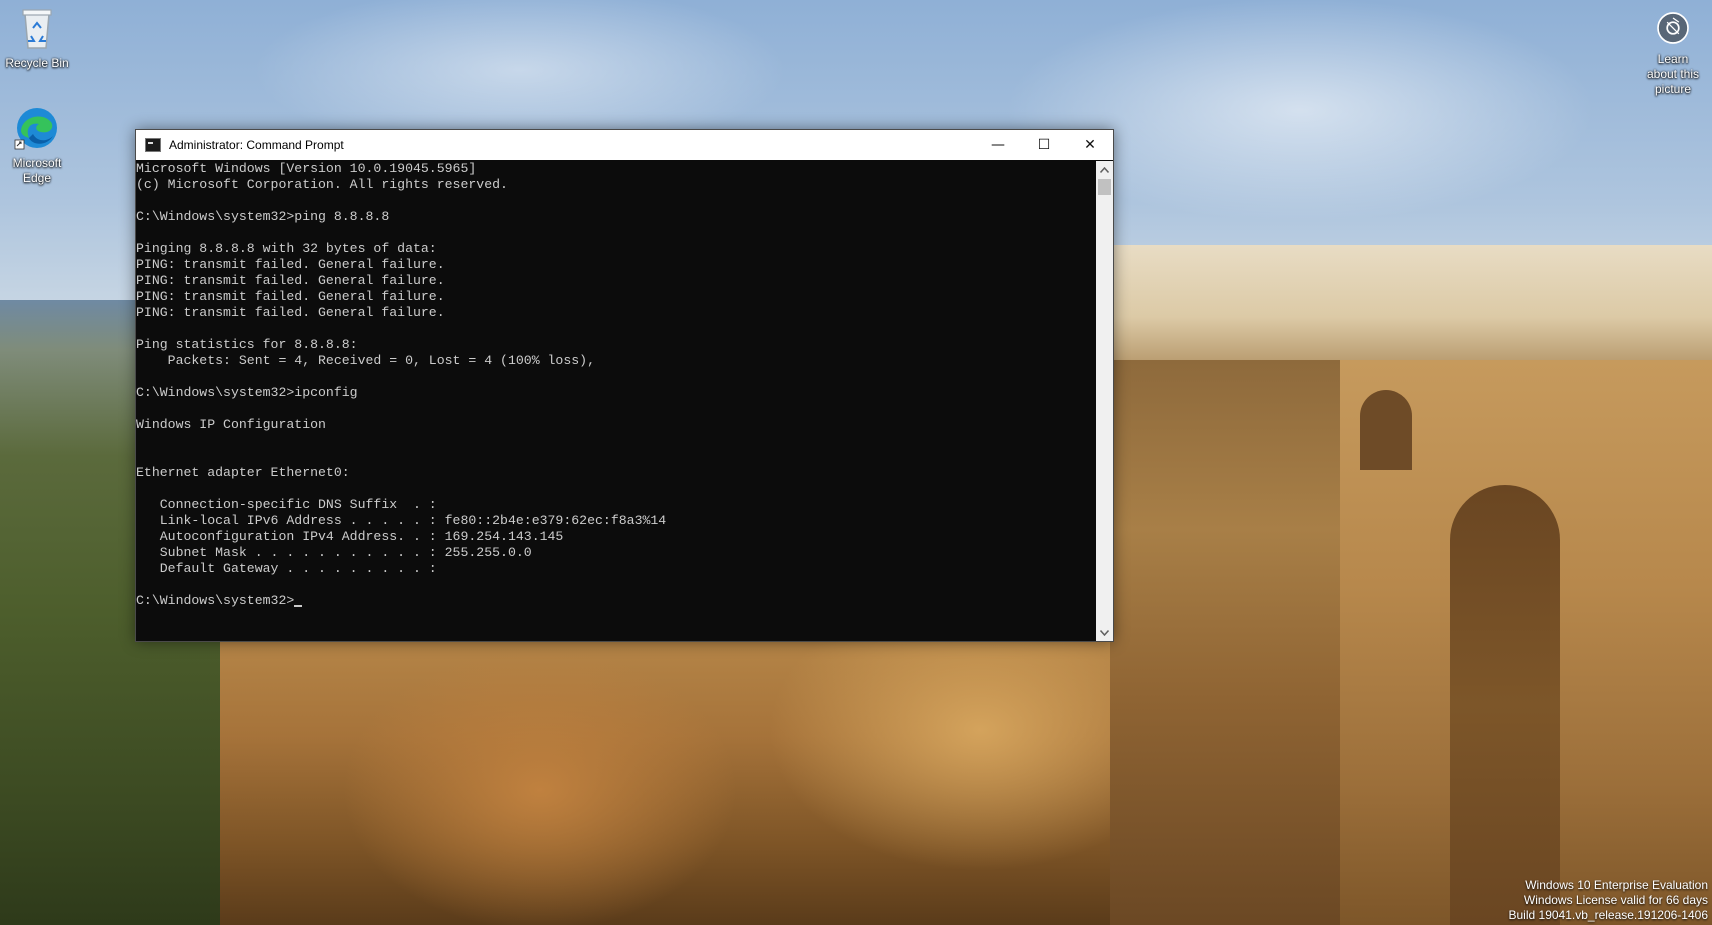 This screenshot has width=1712, height=925. What do you see at coordinates (1616, 885) in the screenshot?
I see `watermark-edition: Windows 10 Enterprise Evaluation` at bounding box center [1616, 885].